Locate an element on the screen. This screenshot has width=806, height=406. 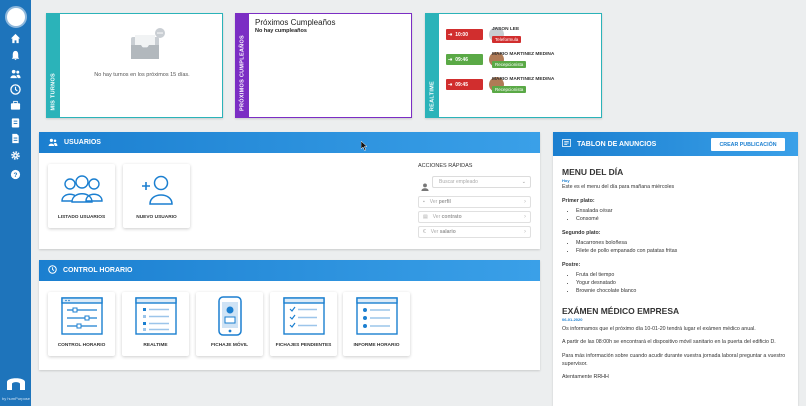
tile-label: FICHAJES PENDIENTES is located at coordinates (303, 345).